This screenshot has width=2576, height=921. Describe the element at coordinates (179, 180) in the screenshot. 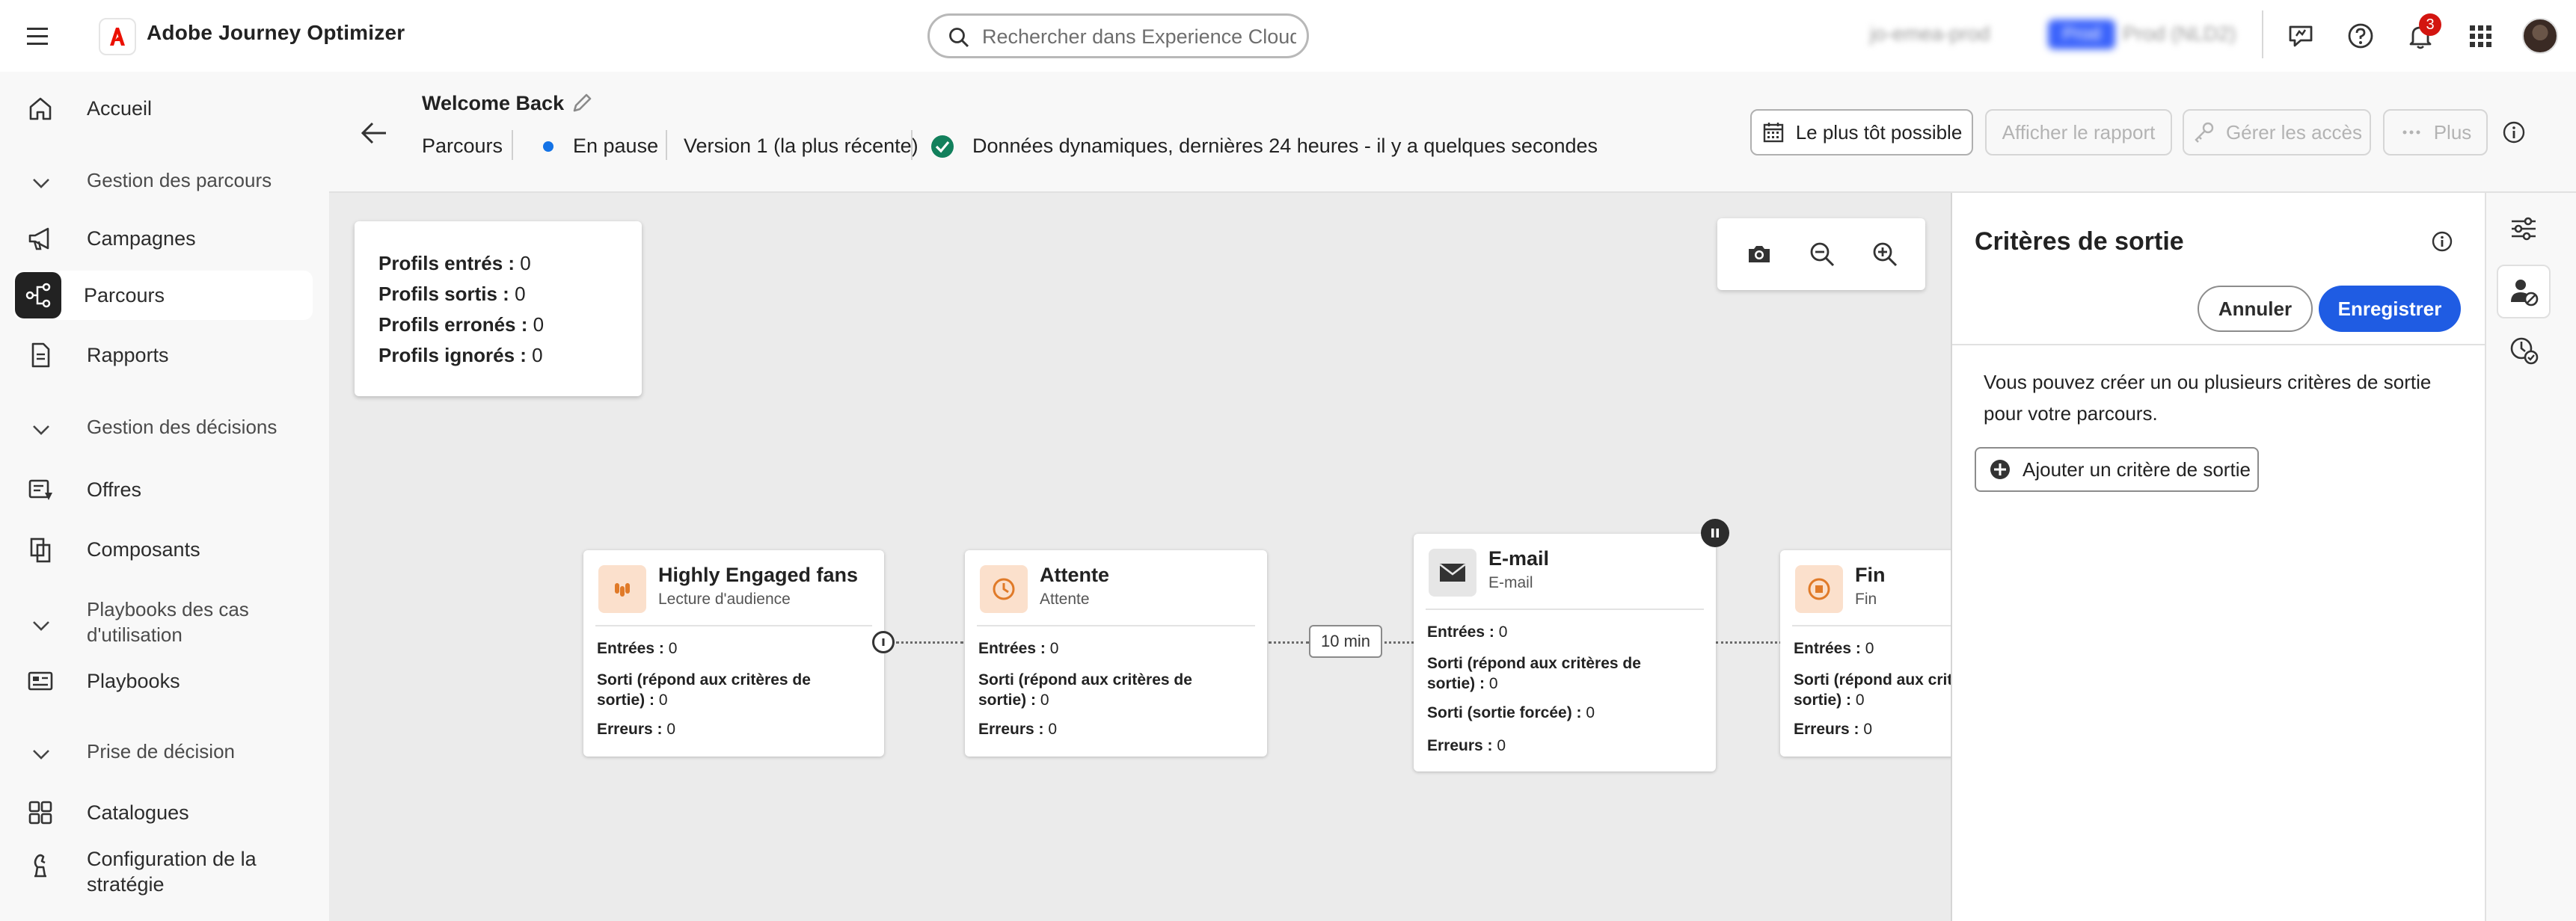

I see `nav-section-label: Gestion des parcours` at that location.